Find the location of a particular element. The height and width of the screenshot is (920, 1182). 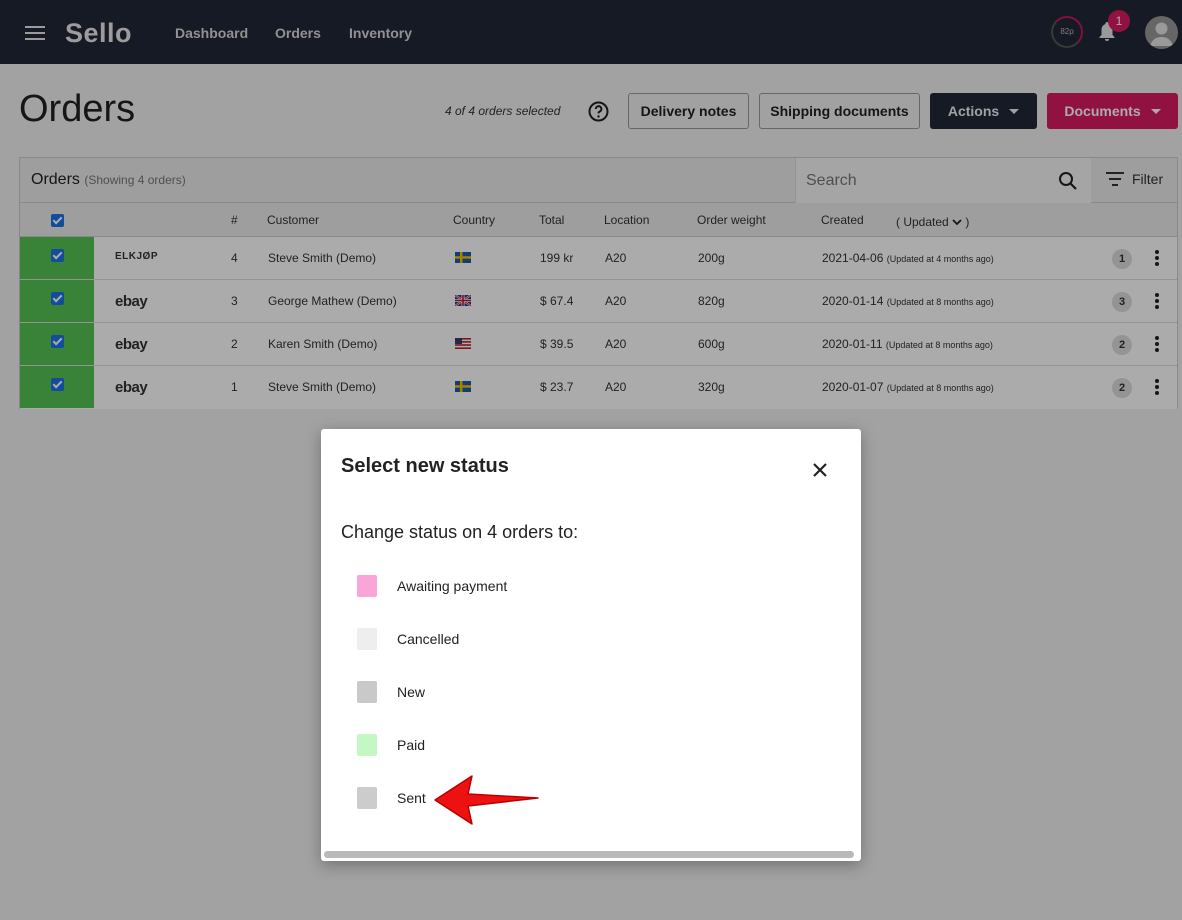

status-option-label: New is located at coordinates (411, 692).